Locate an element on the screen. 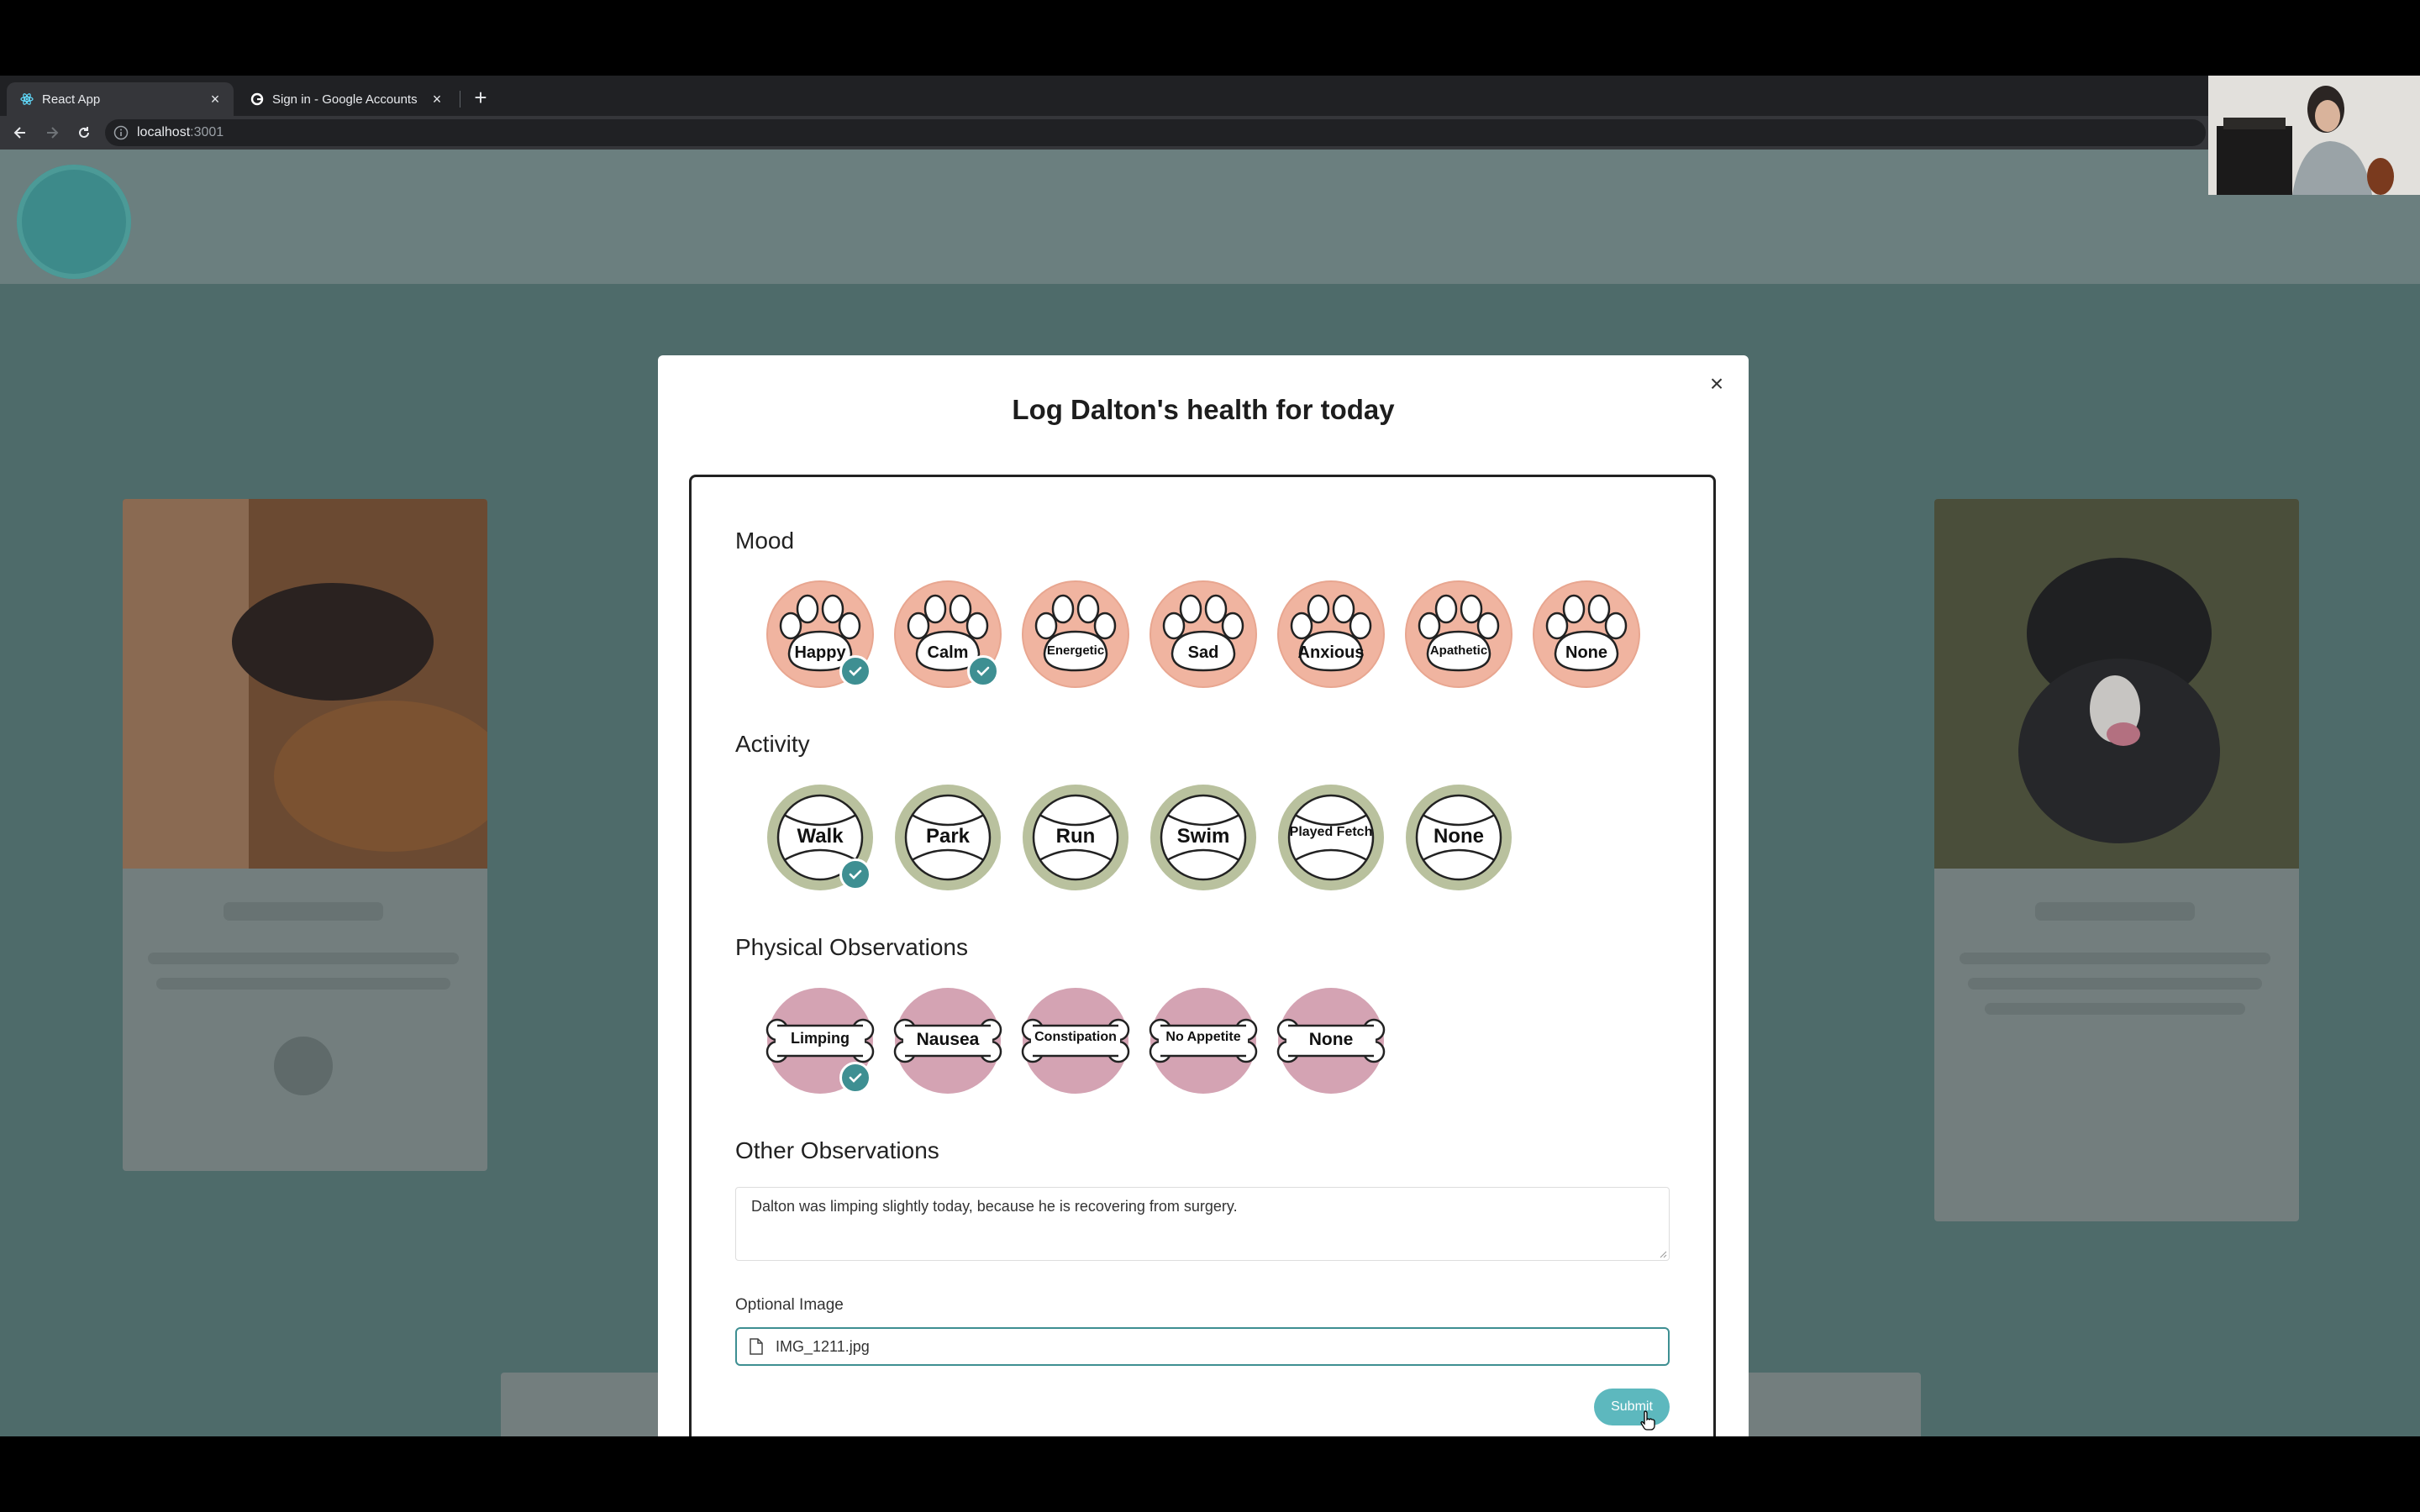 The height and width of the screenshot is (1512, 2420). mood-option-energetic: Energetic is located at coordinates (1075, 634).